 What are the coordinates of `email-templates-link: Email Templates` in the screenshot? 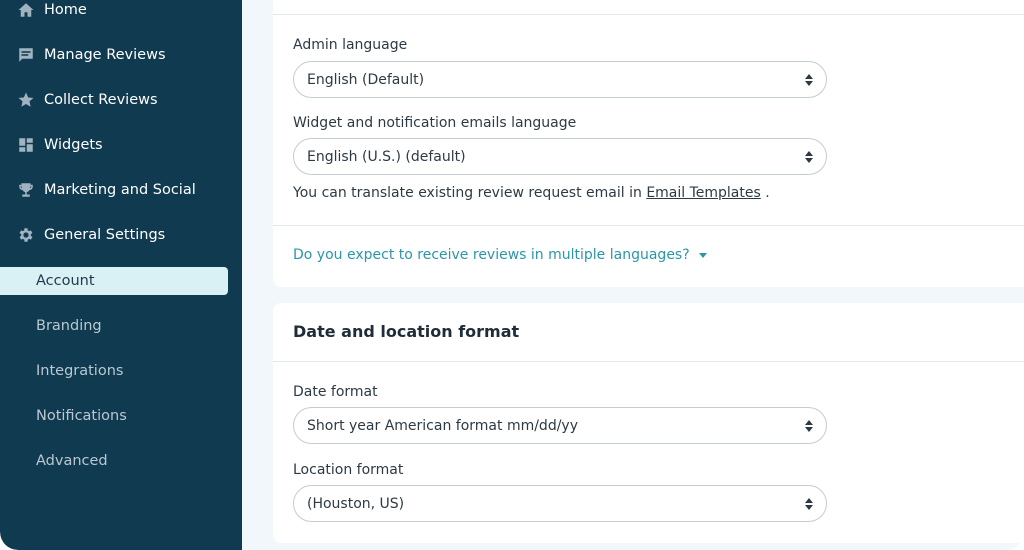 It's located at (703, 193).